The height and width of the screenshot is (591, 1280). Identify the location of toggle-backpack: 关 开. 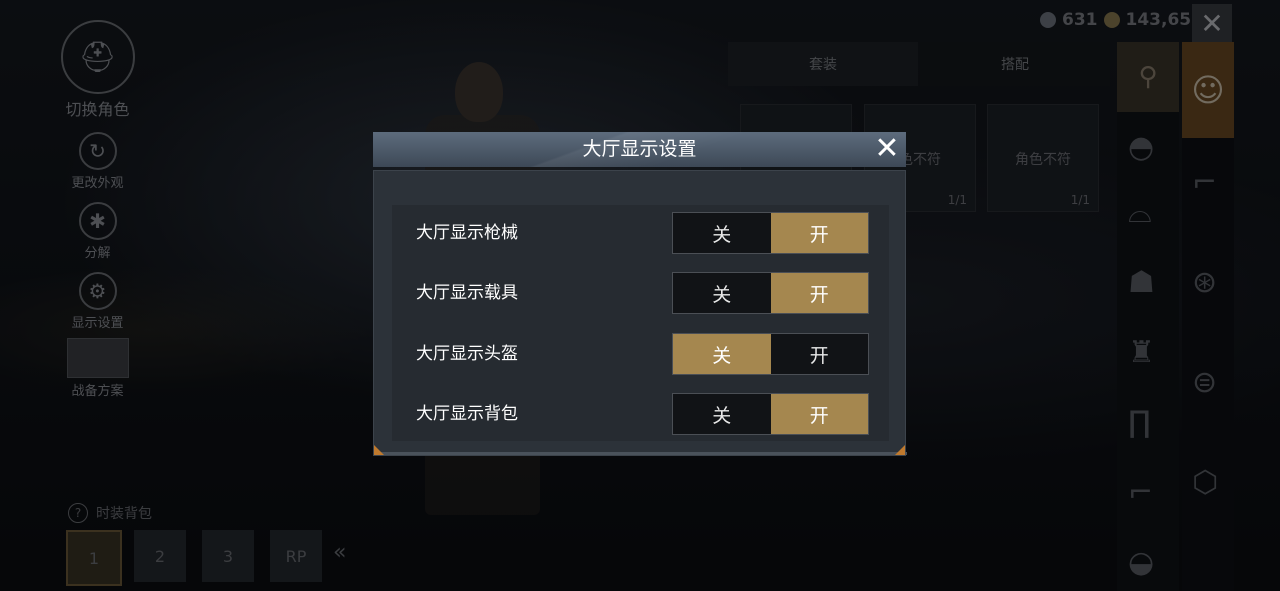
(770, 414).